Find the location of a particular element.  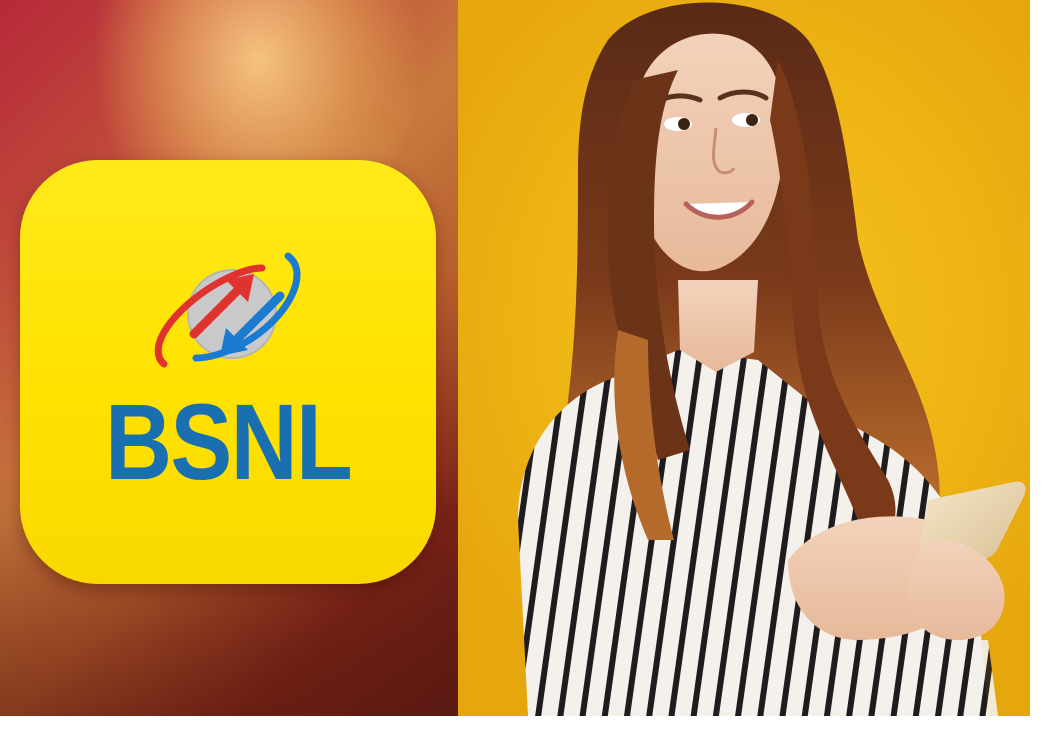

bsnl-logo-icon is located at coordinates (227, 310).